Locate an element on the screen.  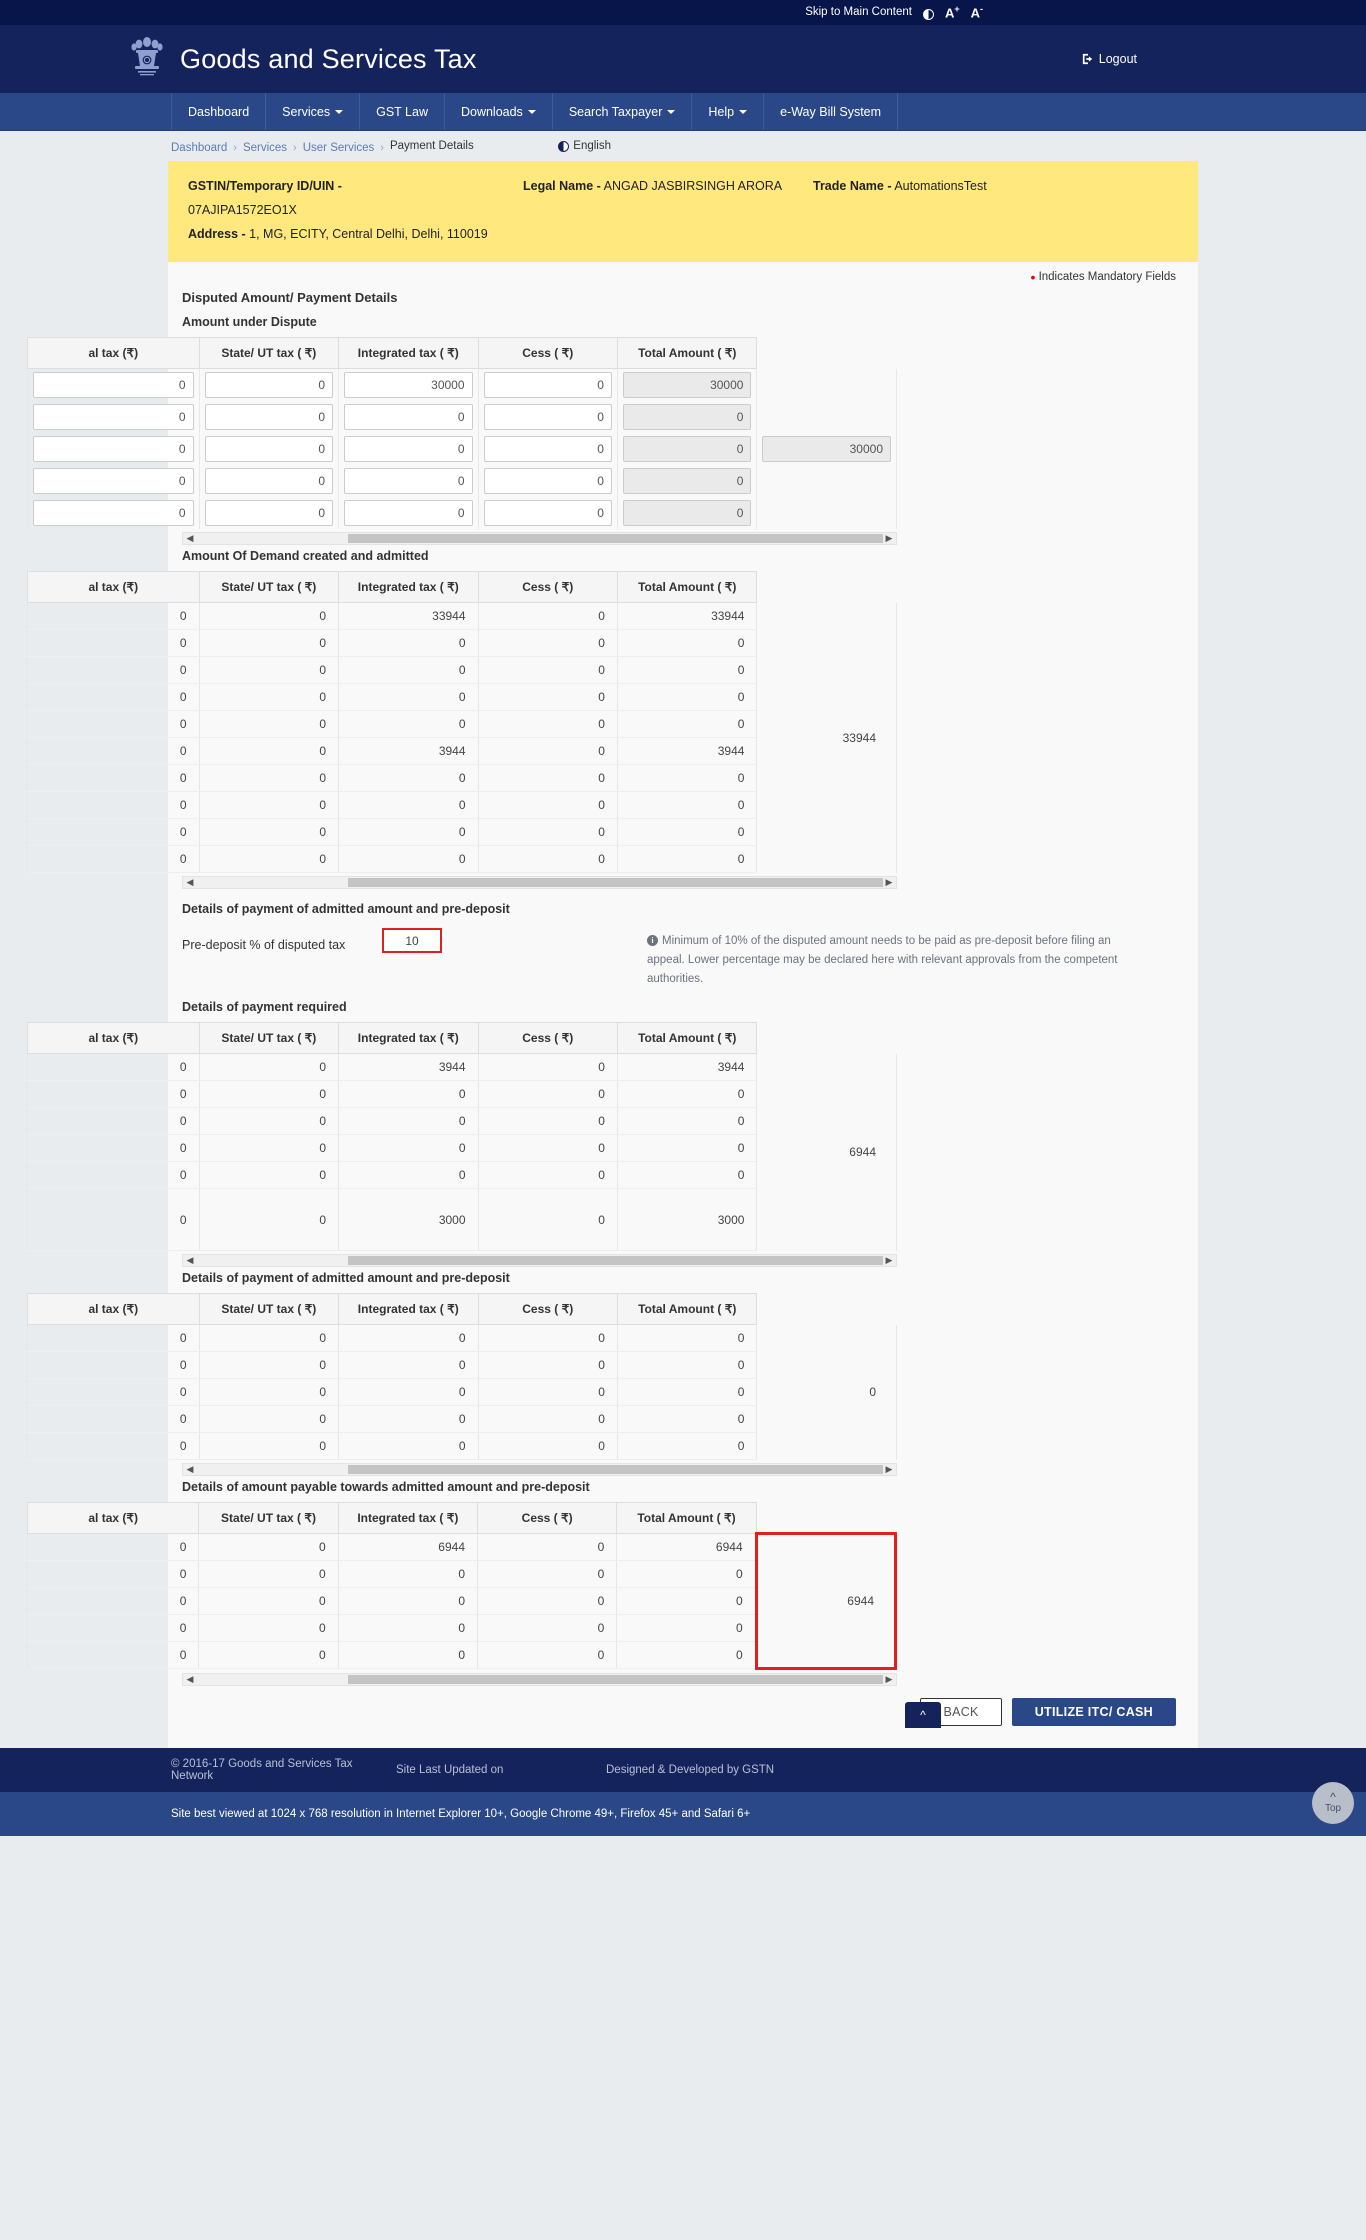
nav-item-downloads: Downloads is located at coordinates (499, 111).